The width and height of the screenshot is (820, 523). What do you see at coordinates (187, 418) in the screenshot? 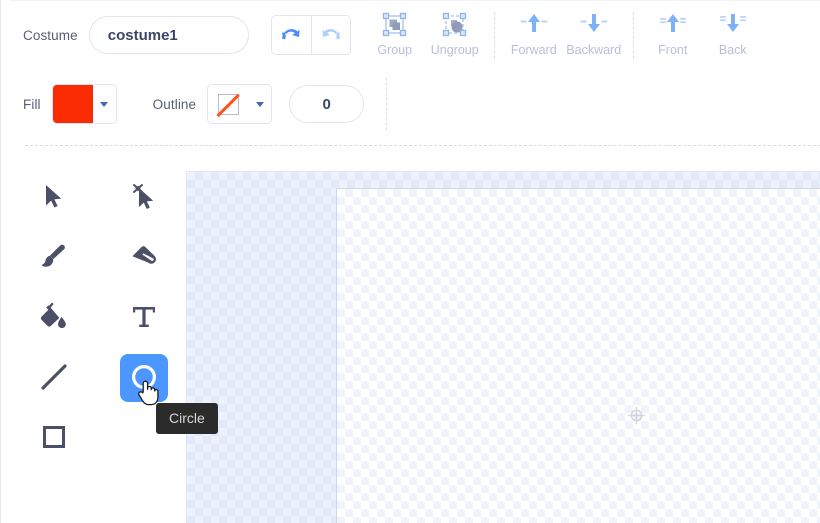
I see `tool-tooltip: Circle` at bounding box center [187, 418].